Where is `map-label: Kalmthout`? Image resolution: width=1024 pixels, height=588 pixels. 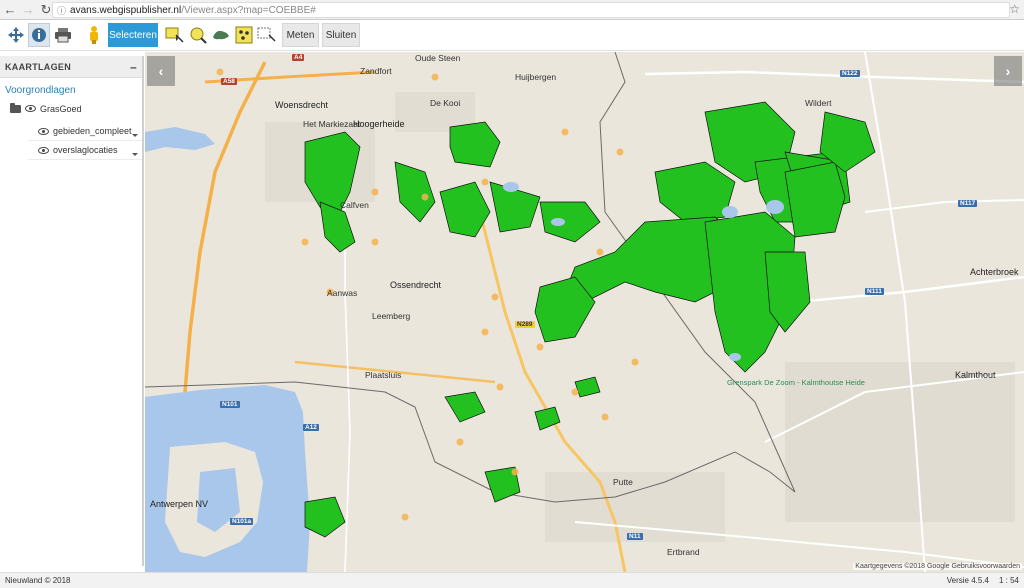 map-label: Kalmthout is located at coordinates (975, 375).